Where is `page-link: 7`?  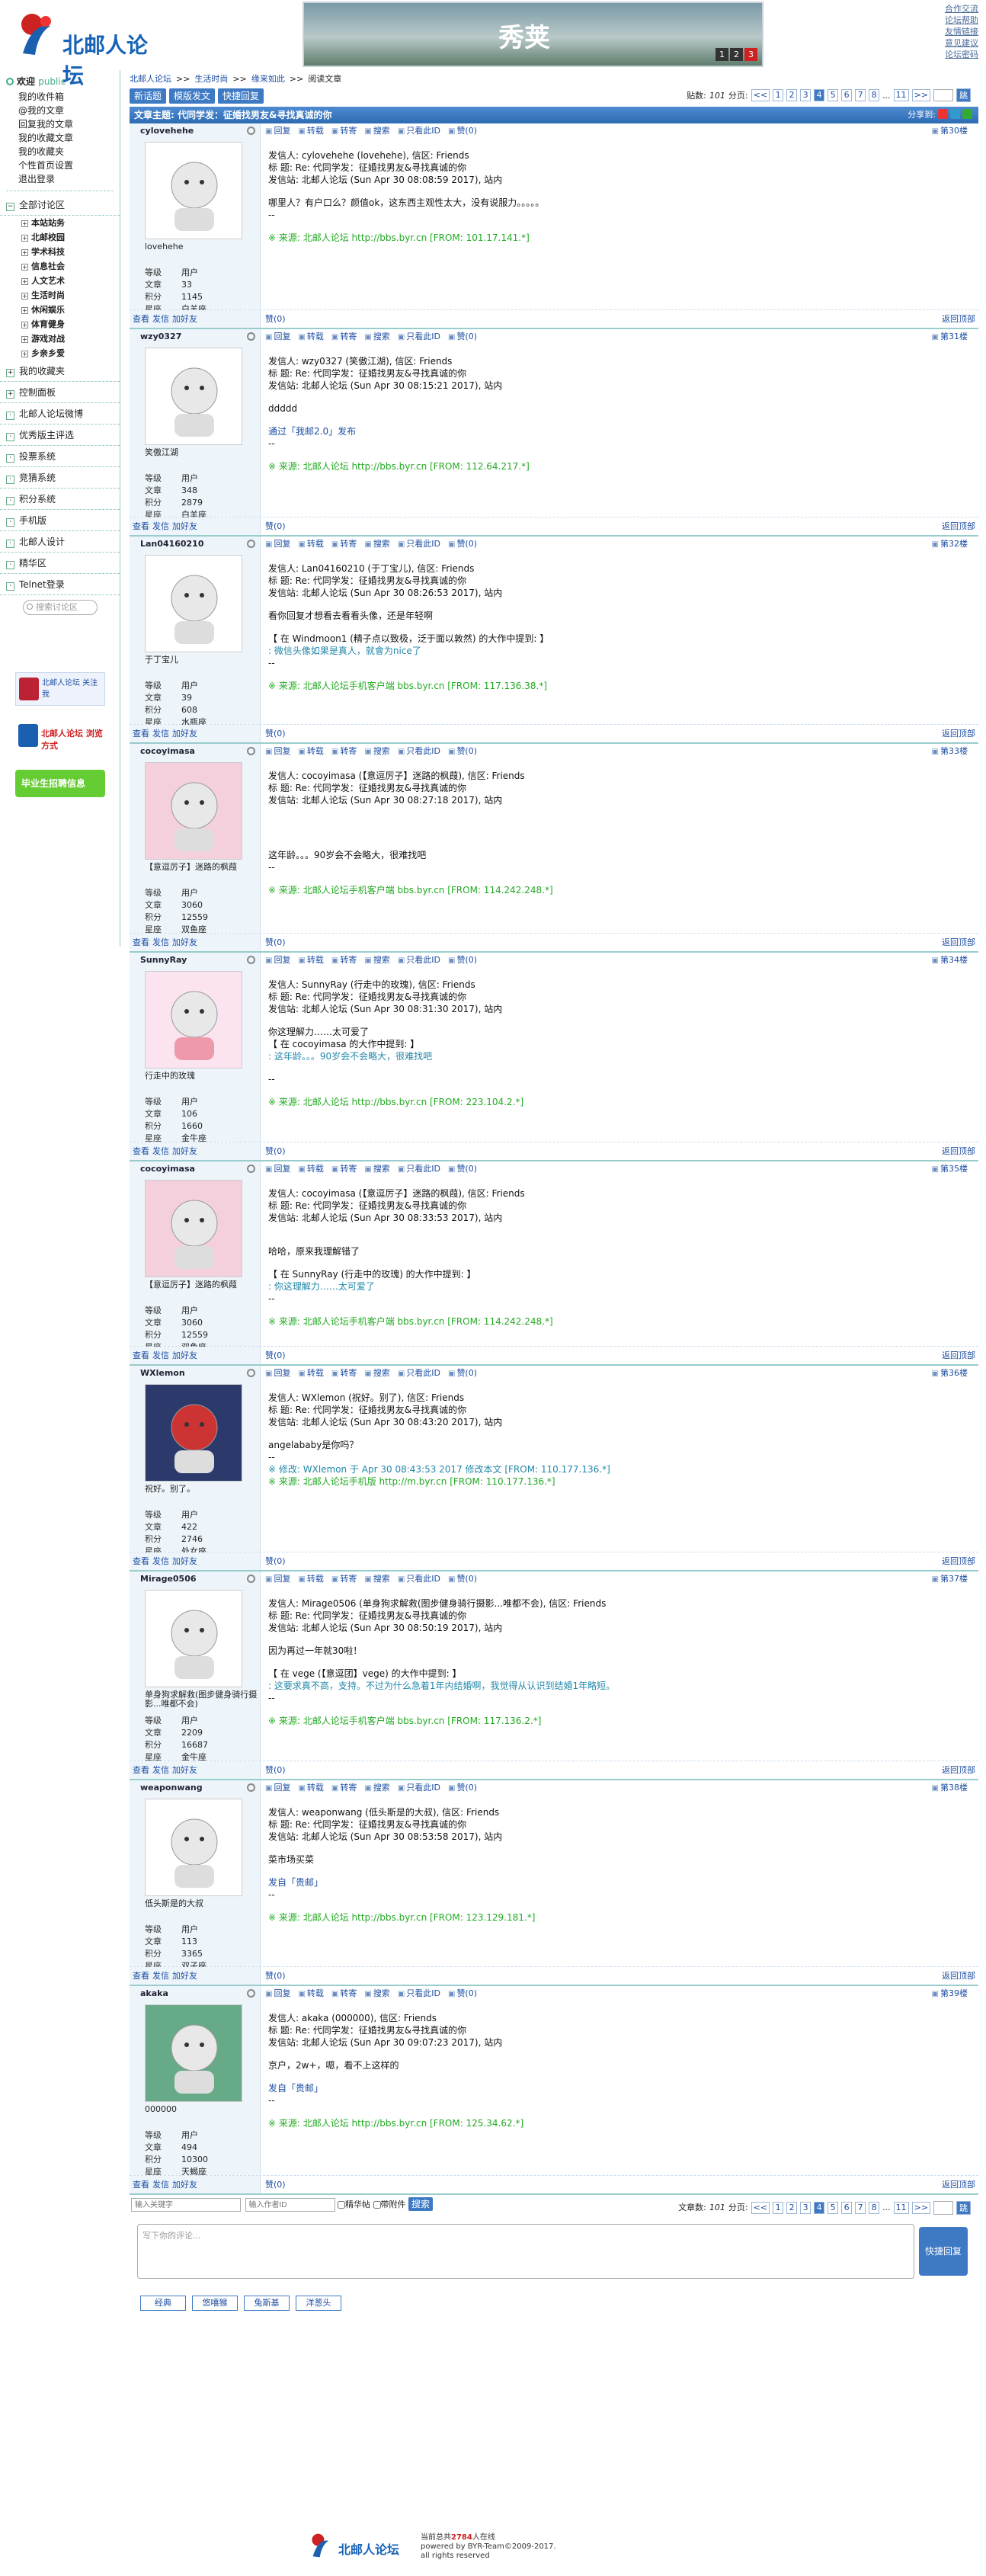 page-link: 7 is located at coordinates (860, 2208).